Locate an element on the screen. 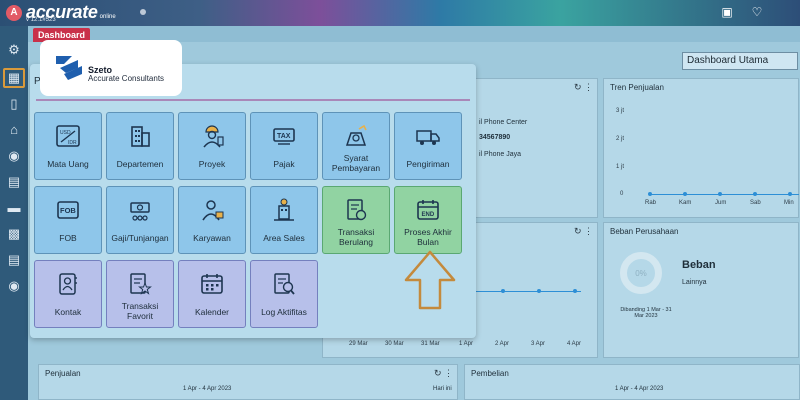  menu-item-label: FOB is located at coordinates (68, 238).